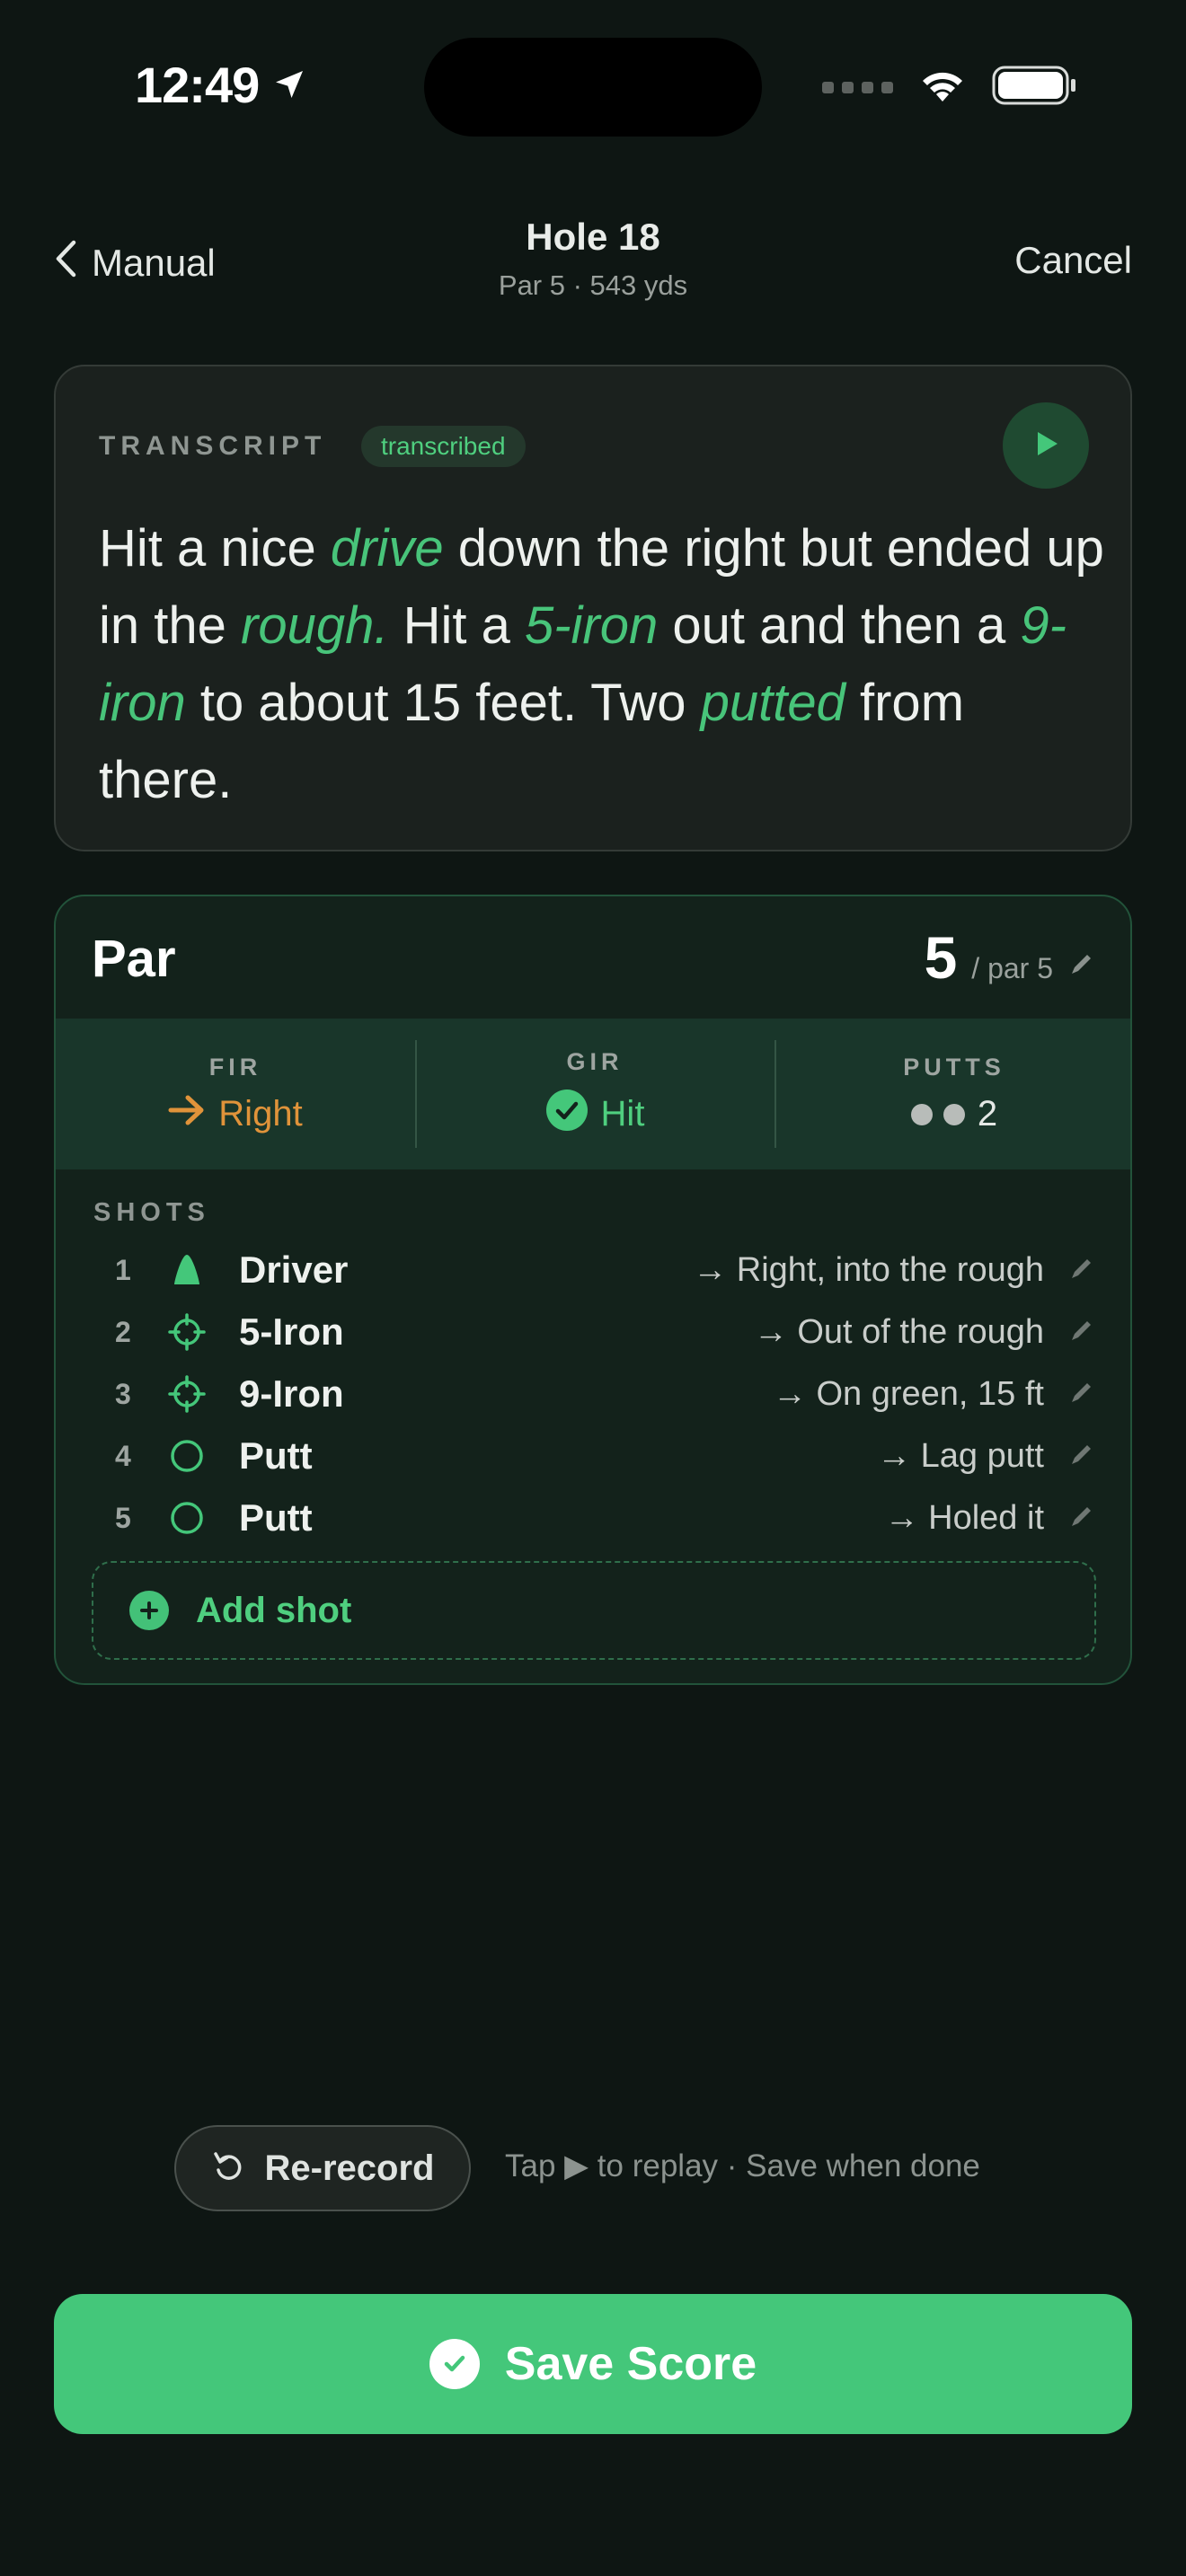 The image size is (1186, 2576). Describe the element at coordinates (186, 1270) in the screenshot. I see `tee-icon` at that location.